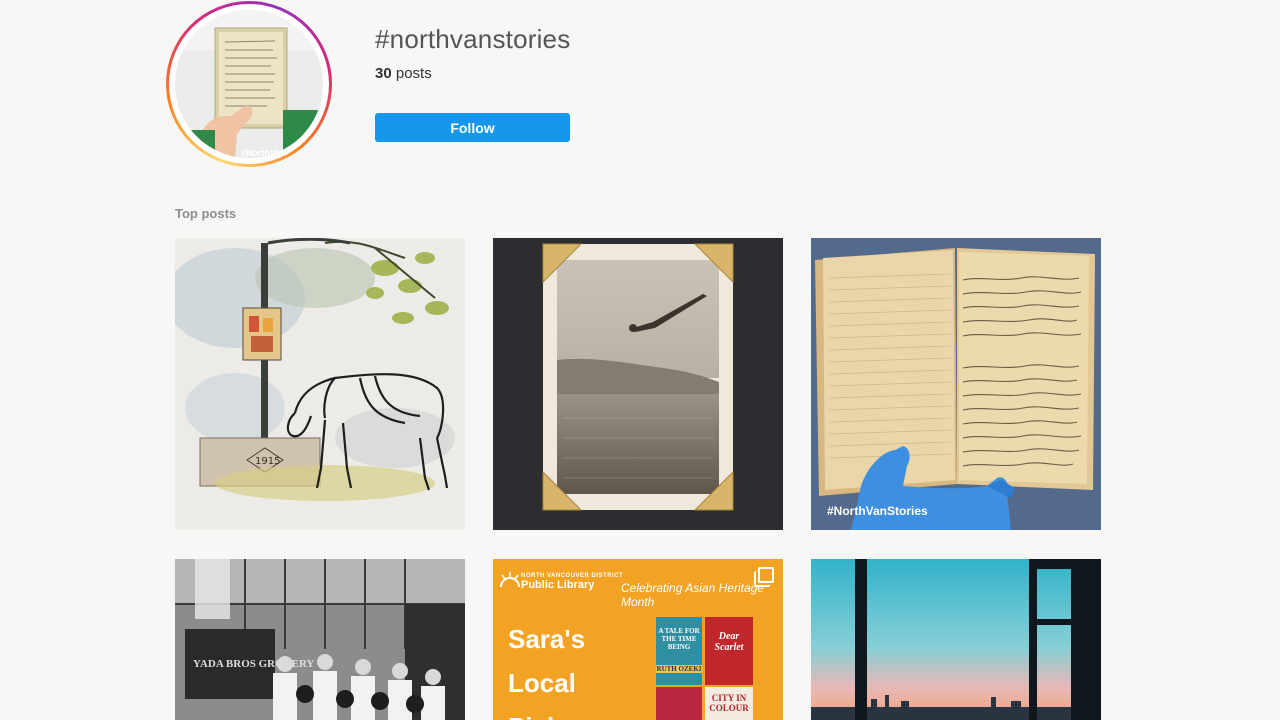 The image size is (1280, 720). I want to click on post-tile-handwritten-journal: #NorthVanStories, so click(956, 384).